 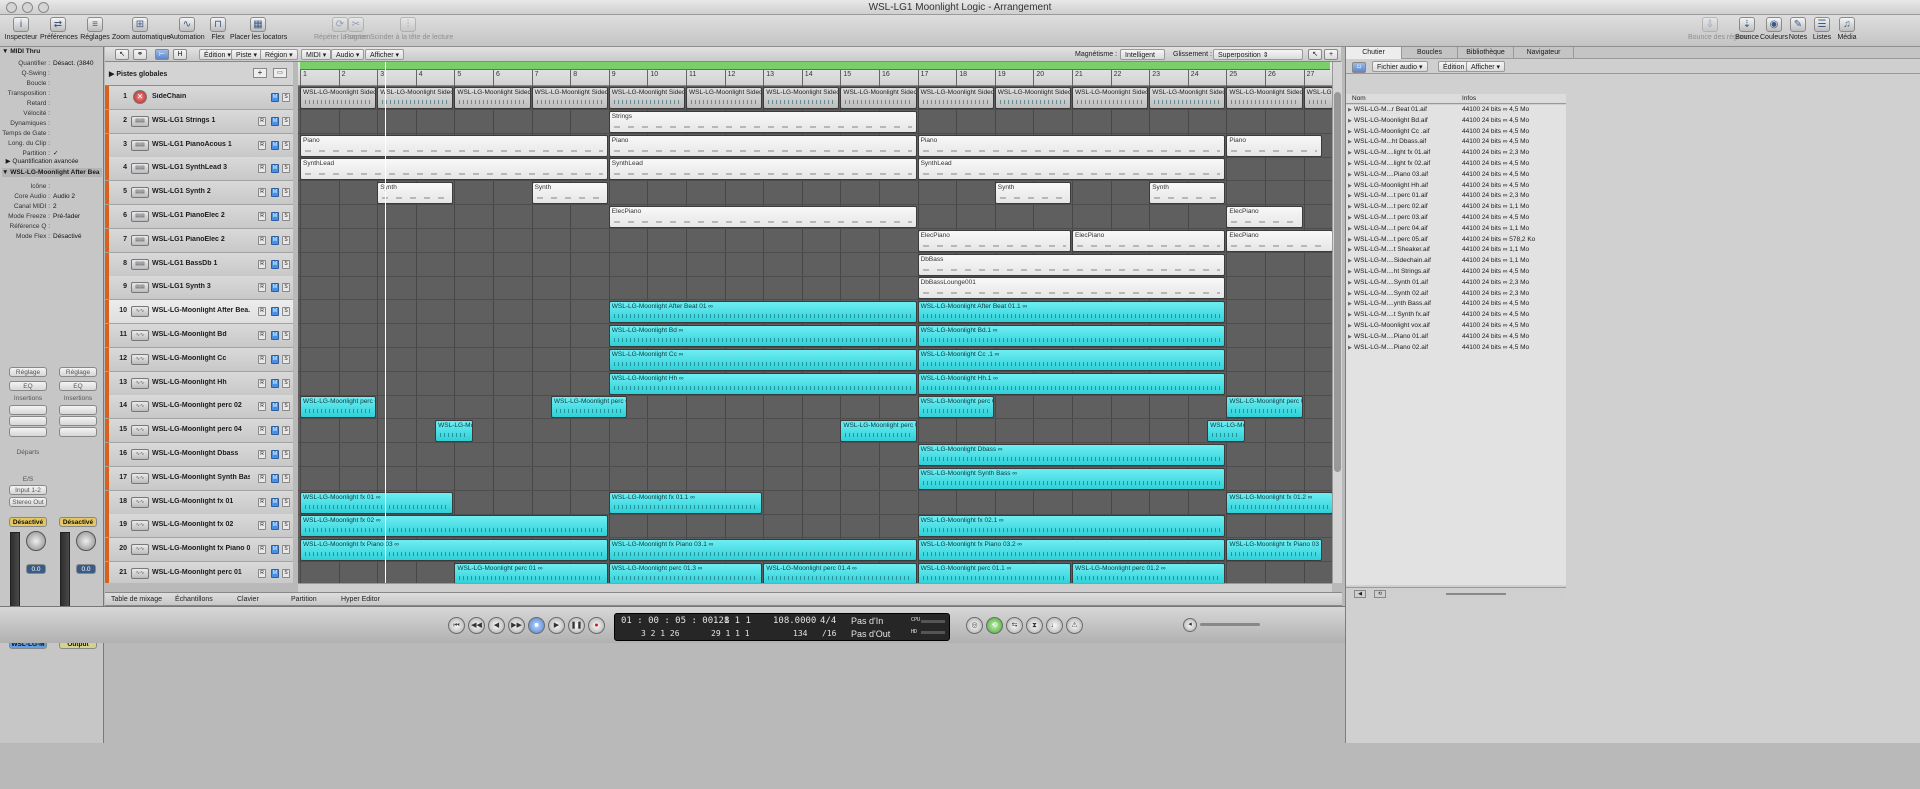 I want to click on track-param: Icône :, so click(x=27, y=186).